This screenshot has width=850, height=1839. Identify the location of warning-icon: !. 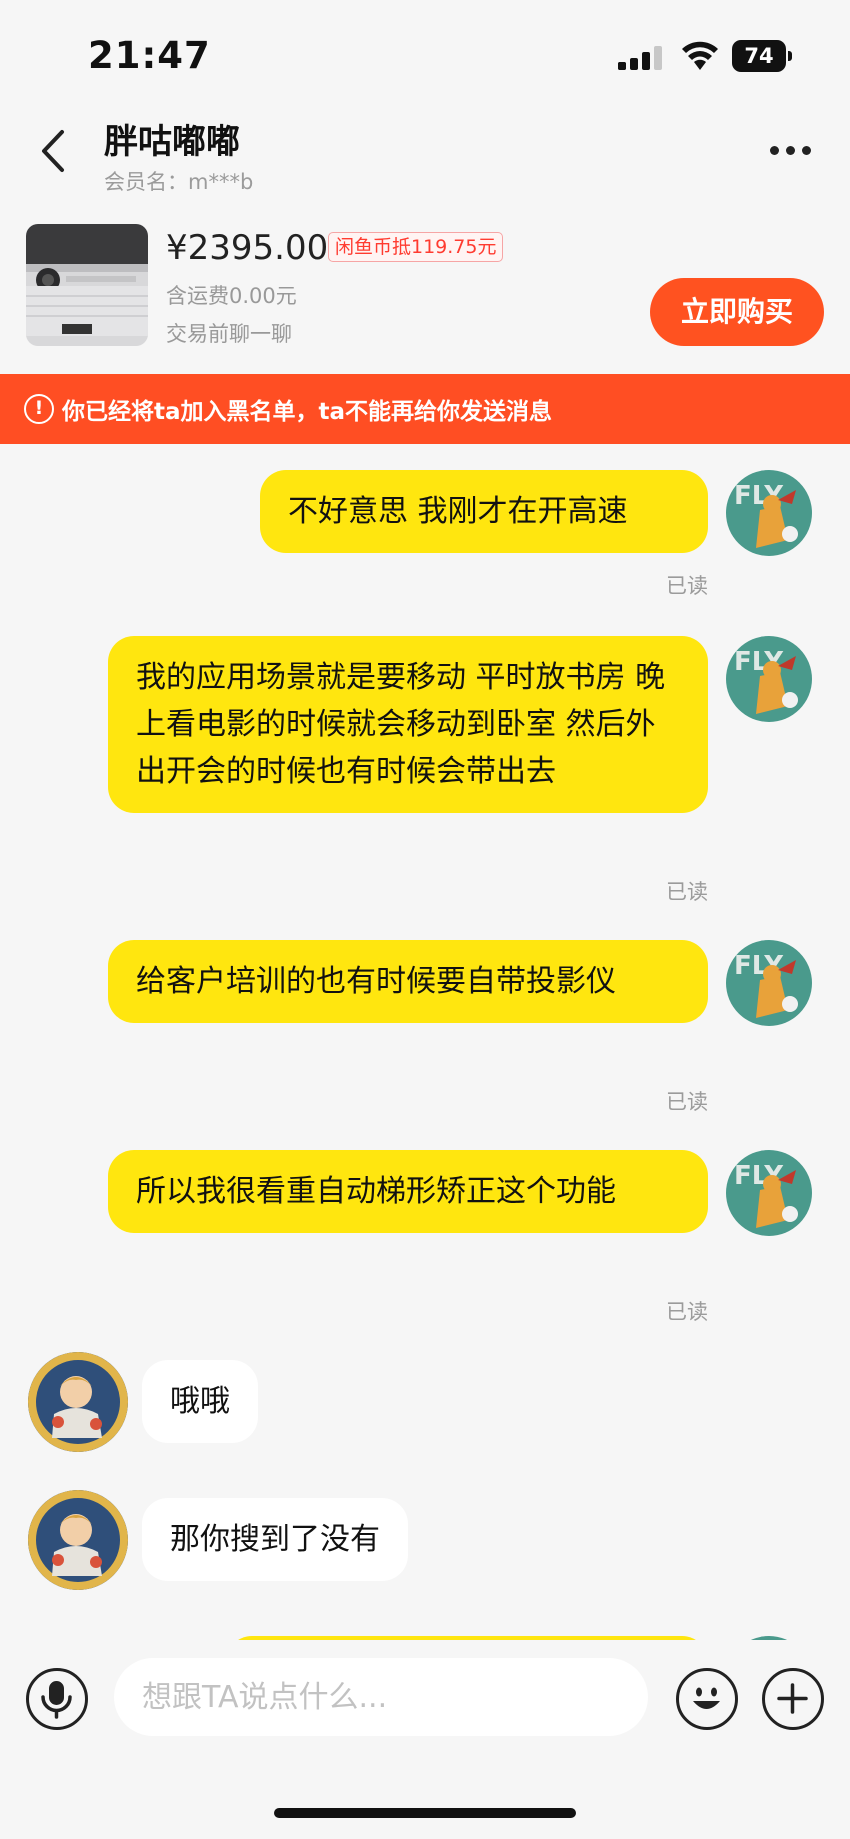
(39, 409).